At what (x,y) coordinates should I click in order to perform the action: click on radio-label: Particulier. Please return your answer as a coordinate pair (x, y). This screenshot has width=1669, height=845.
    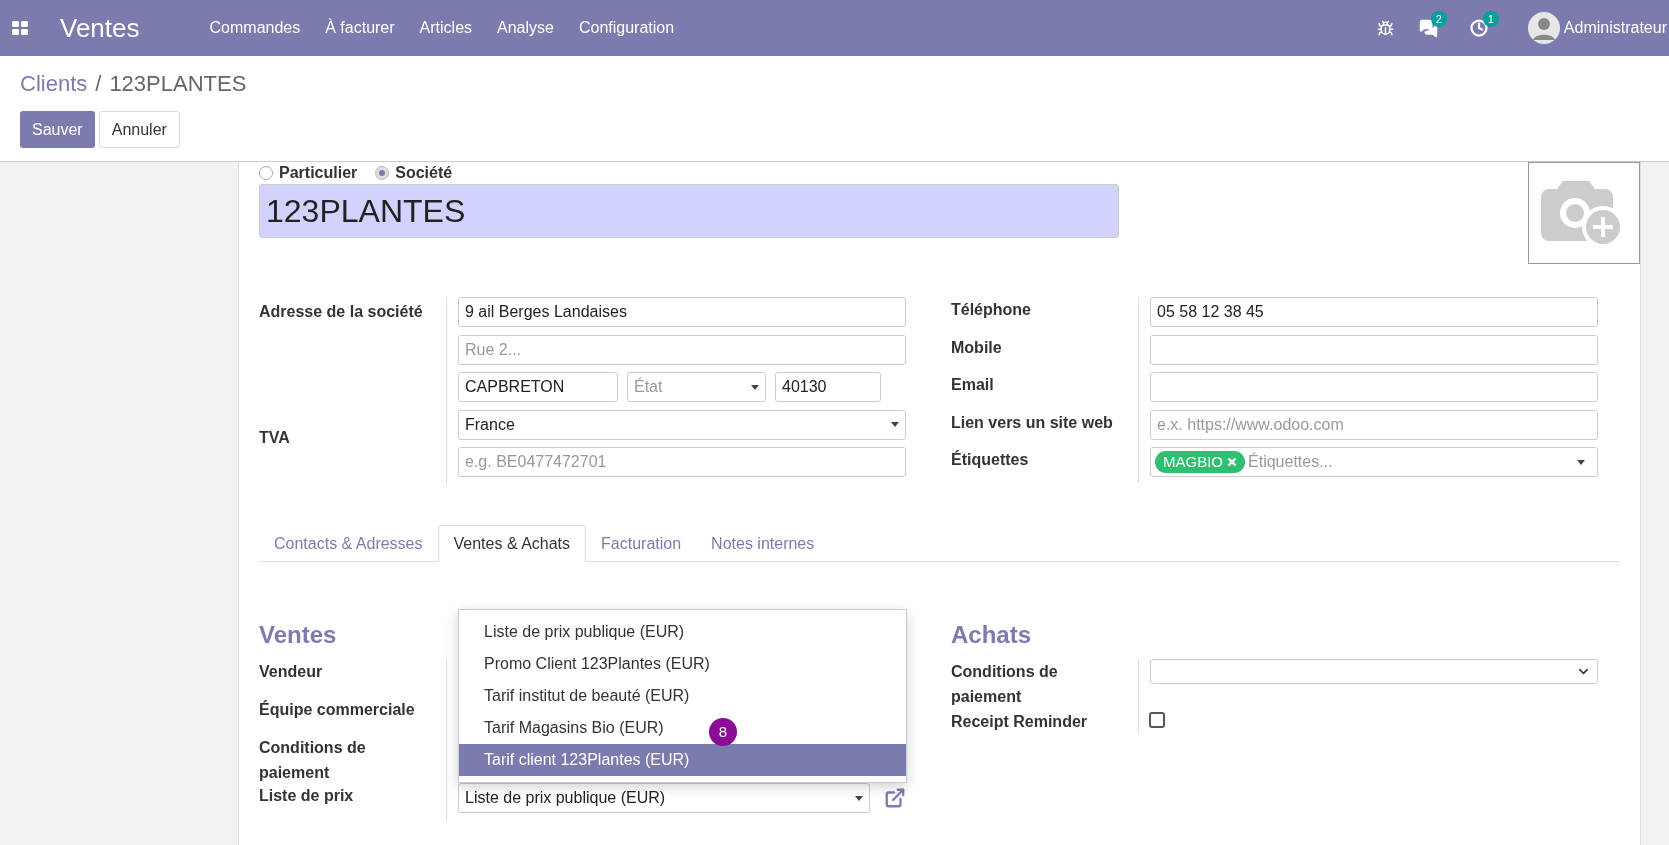
    Looking at the image, I should click on (318, 173).